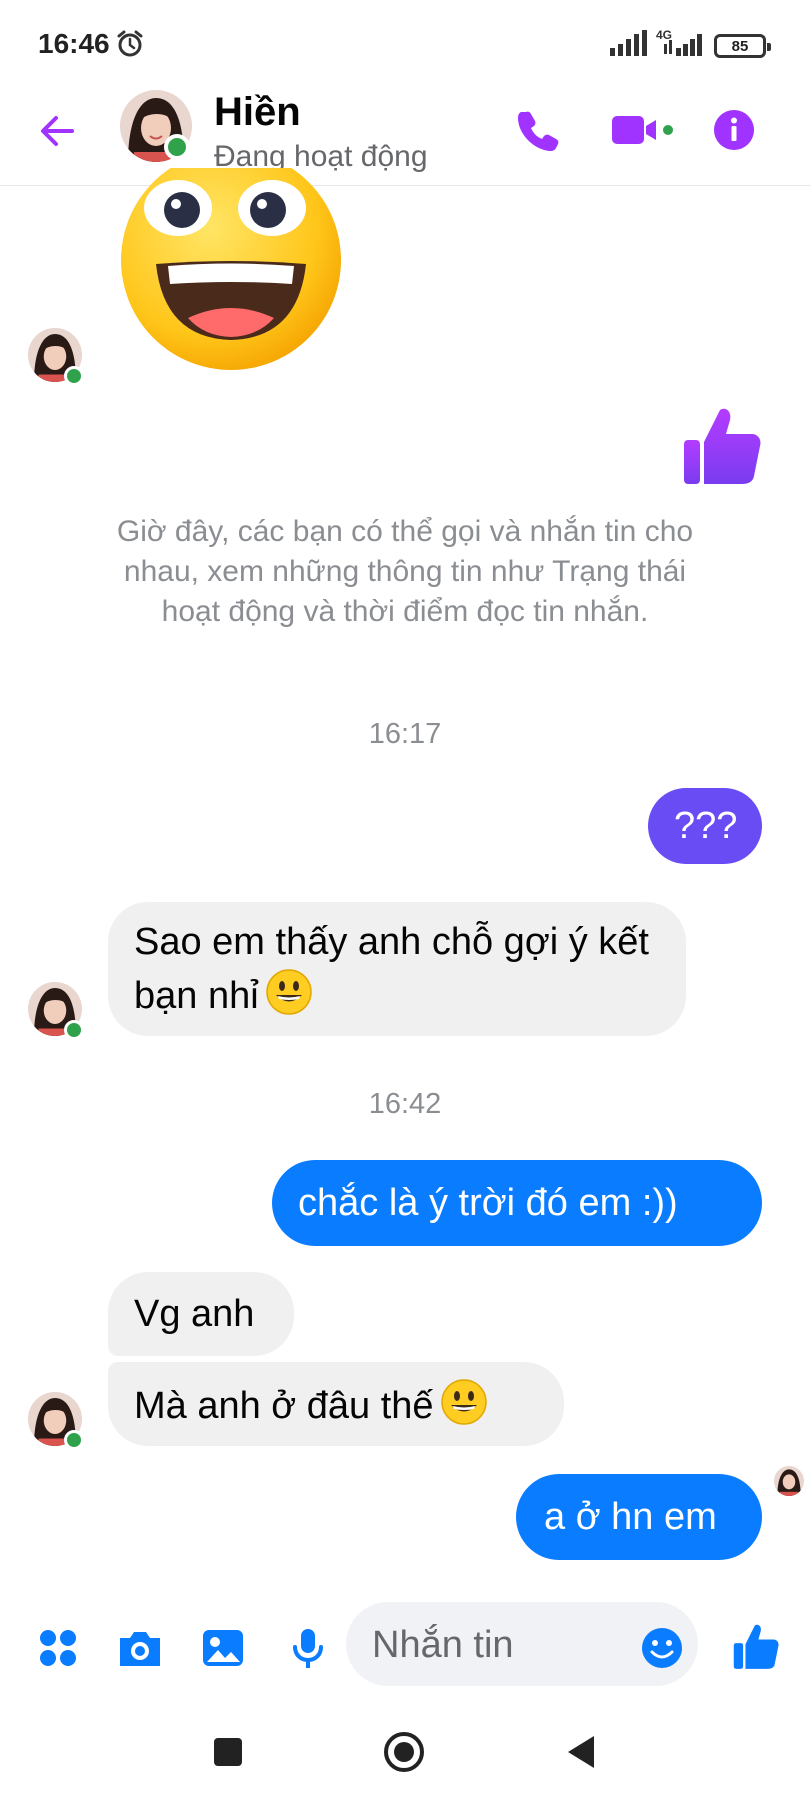 The height and width of the screenshot is (1800, 810). What do you see at coordinates (223, 1648) in the screenshot?
I see `image-icon` at bounding box center [223, 1648].